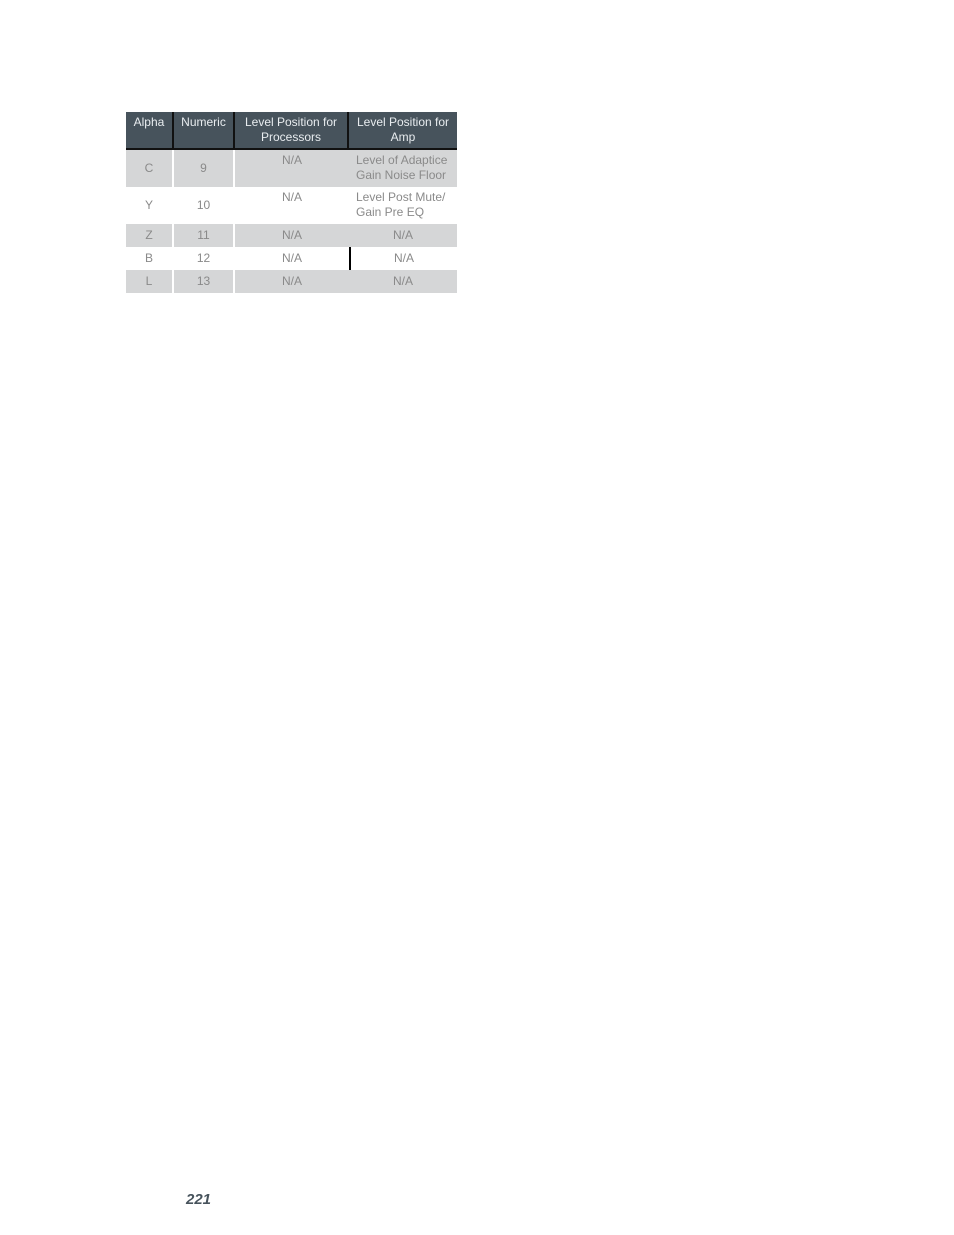 This screenshot has height=1235, width=954. I want to click on cell-alpha: L, so click(150, 281).